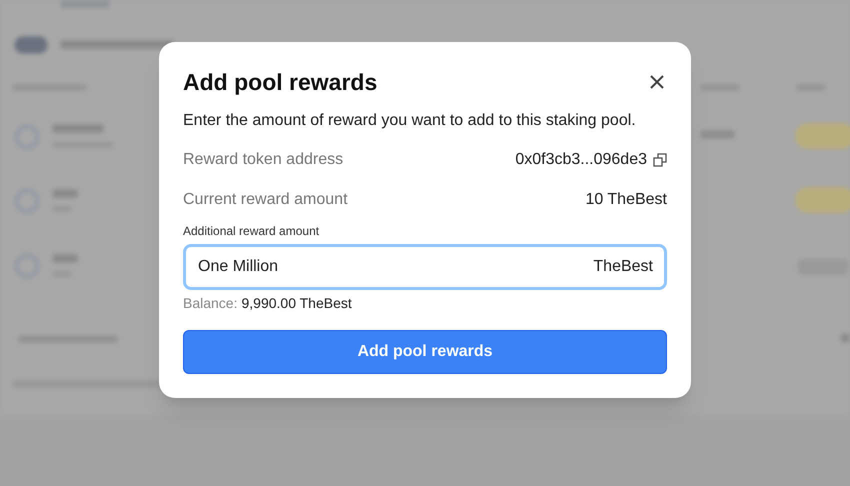 The image size is (850, 486). I want to click on detail-label: Current reward amount, so click(265, 200).